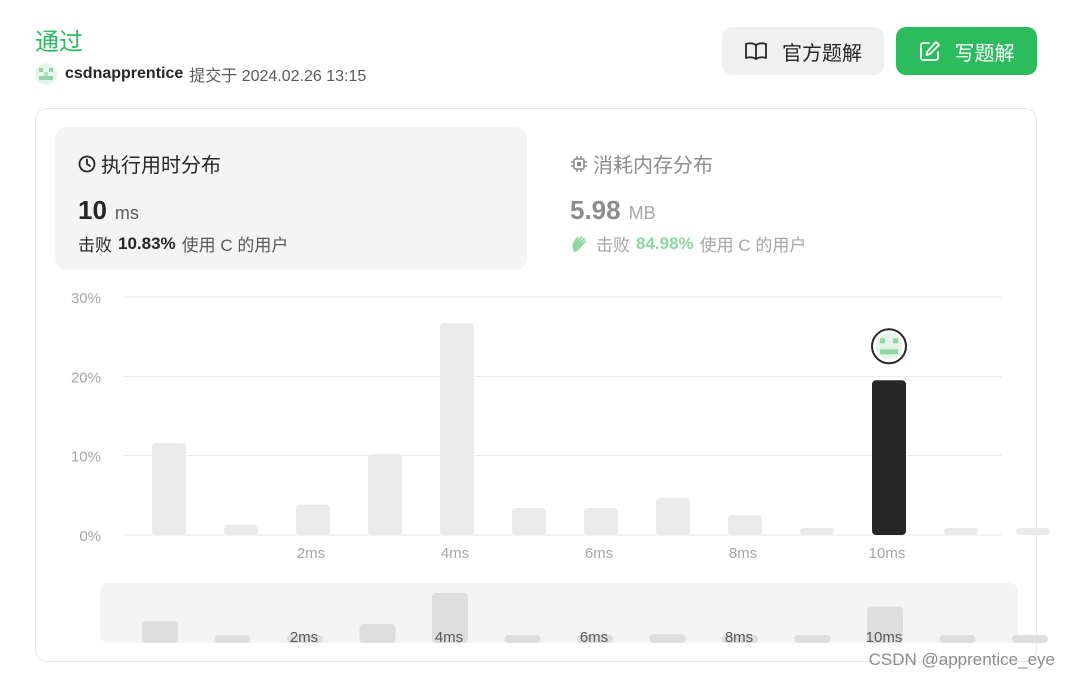 This screenshot has height=680, width=1071. What do you see at coordinates (449, 637) in the screenshot?
I see `navigator-tick-label: 4ms` at bounding box center [449, 637].